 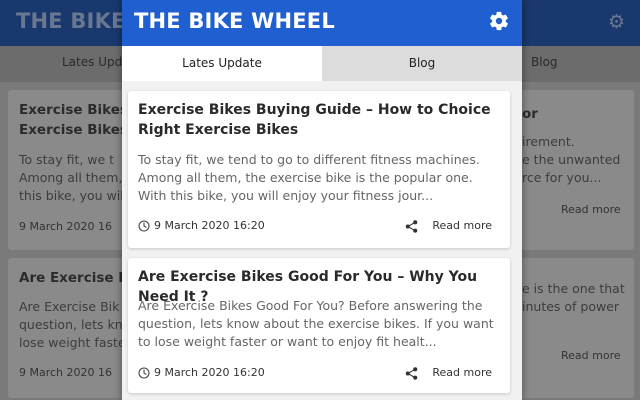 I want to click on background-gear-icon: ⚙, so click(x=617, y=22).